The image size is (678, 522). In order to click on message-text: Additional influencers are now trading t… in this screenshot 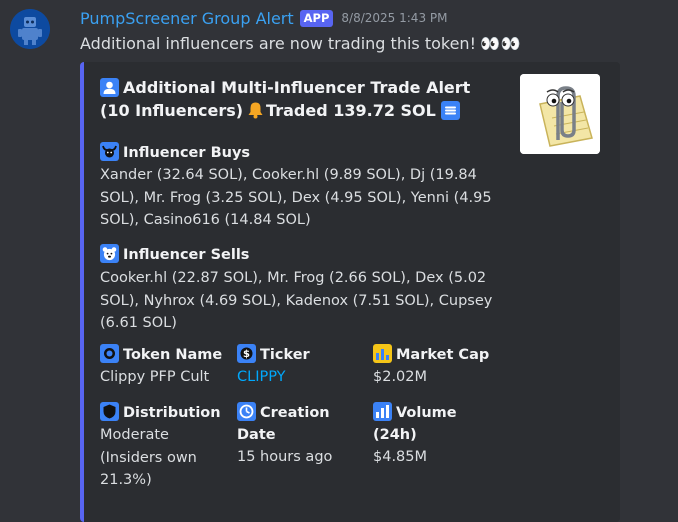, I will do `click(278, 43)`.